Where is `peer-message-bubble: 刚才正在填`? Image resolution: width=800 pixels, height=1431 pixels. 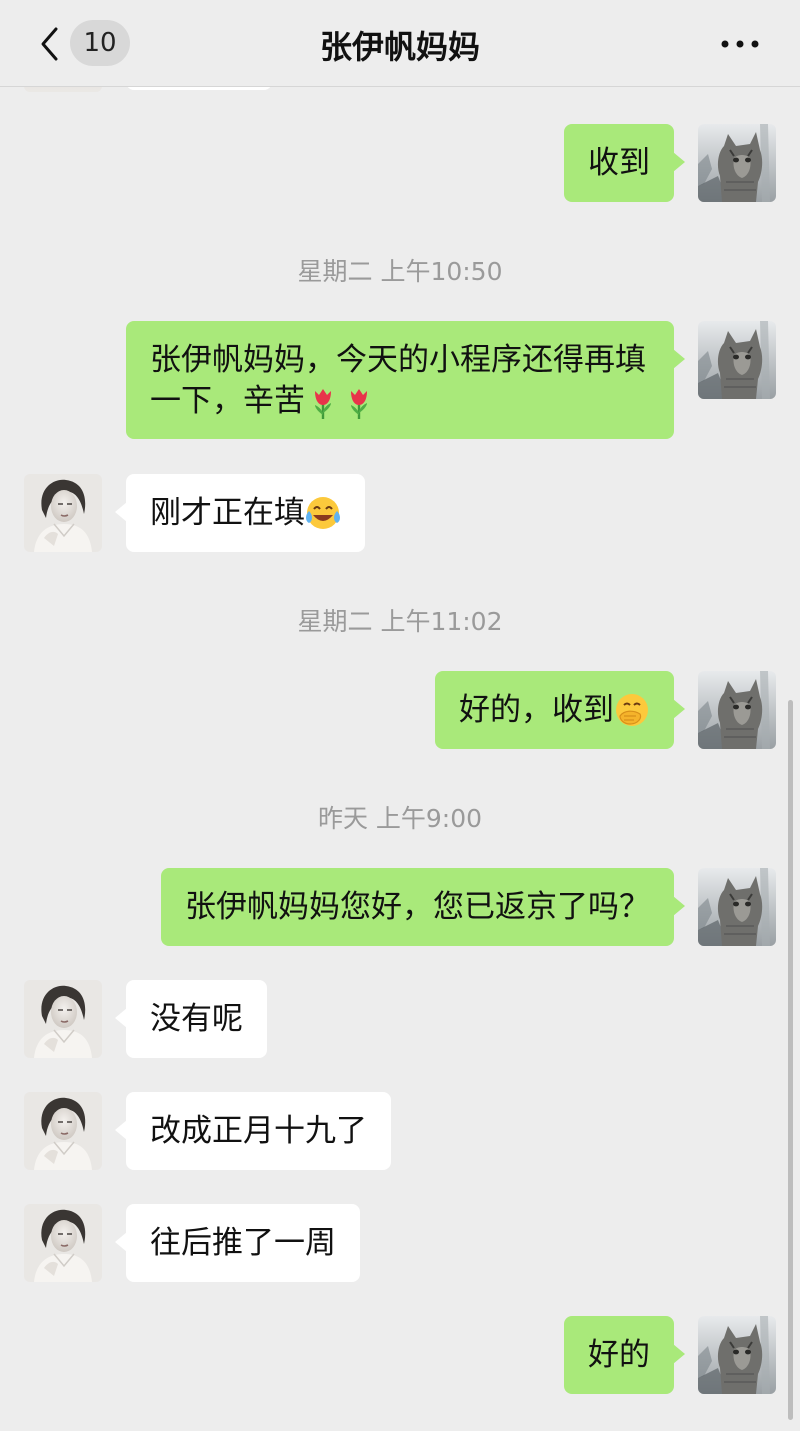 peer-message-bubble: 刚才正在填 is located at coordinates (240, 513).